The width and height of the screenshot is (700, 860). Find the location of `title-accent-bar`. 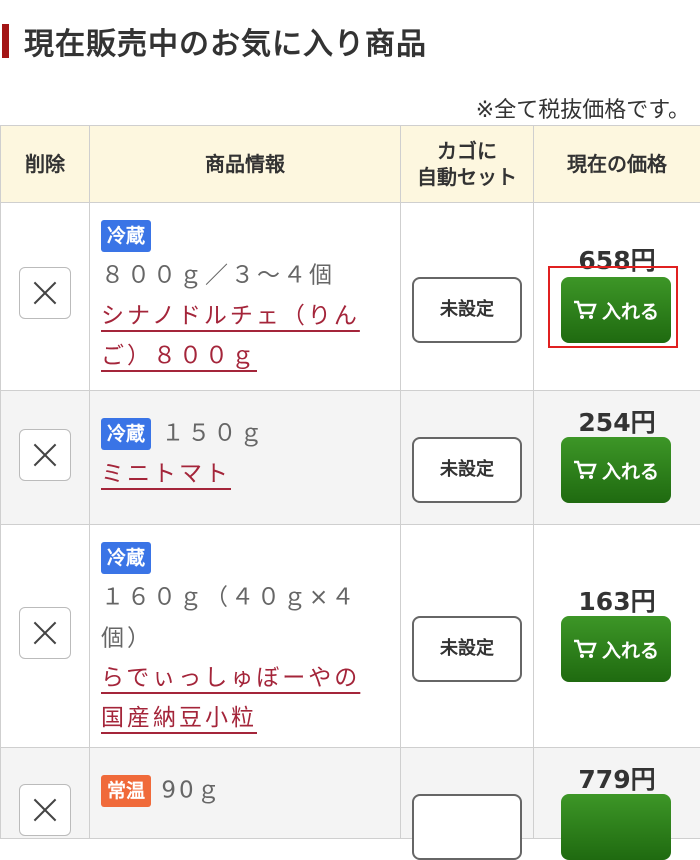

title-accent-bar is located at coordinates (5, 41).